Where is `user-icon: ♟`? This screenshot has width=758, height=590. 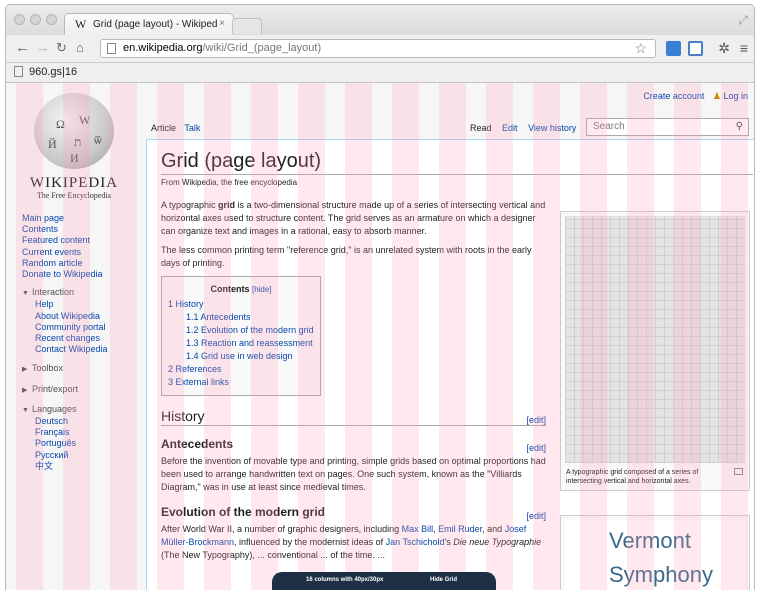 user-icon: ♟ is located at coordinates (716, 96).